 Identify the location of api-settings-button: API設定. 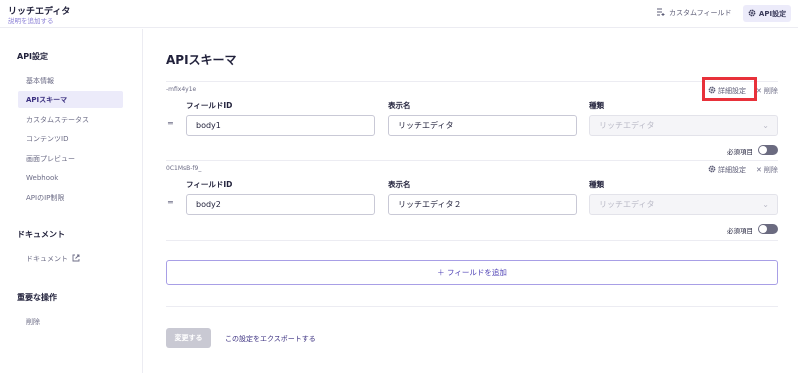
(767, 13).